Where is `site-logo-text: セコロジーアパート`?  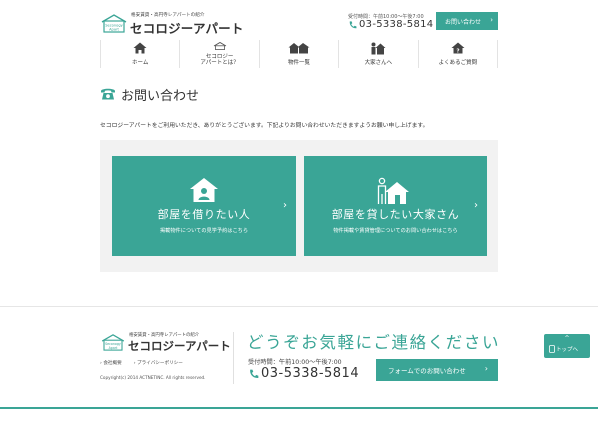 site-logo-text: セコロジーアパート is located at coordinates (187, 27).